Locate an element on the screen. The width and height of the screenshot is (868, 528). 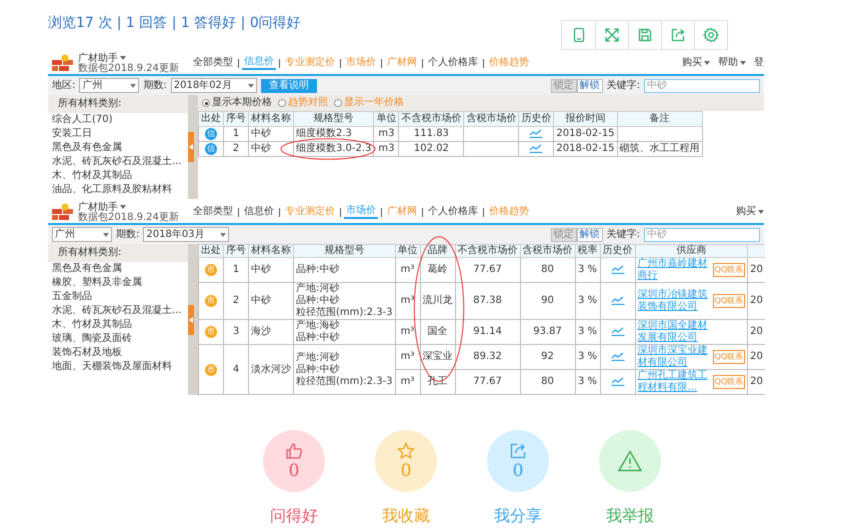
supplier-link: 广州市嘉岭建材商行 is located at coordinates (674, 270).